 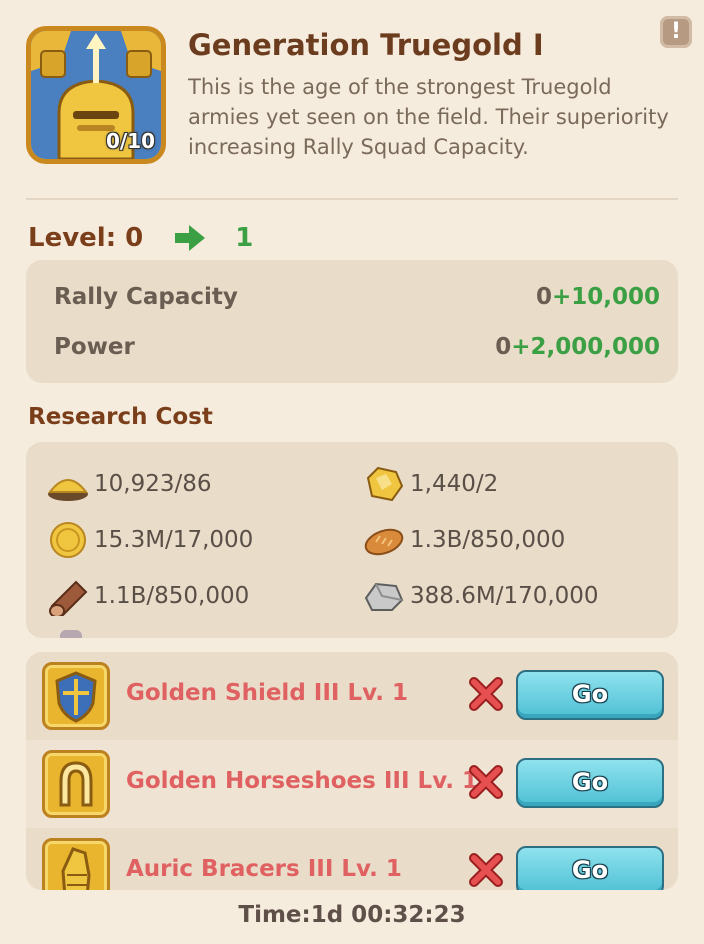 I want to click on requirement-label: Golden Horseshoes III Lv. 1, so click(x=302, y=781).